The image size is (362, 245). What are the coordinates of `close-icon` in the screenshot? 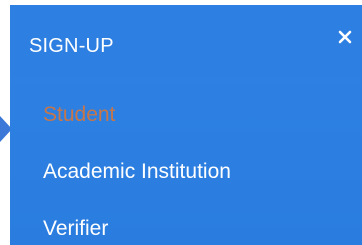 It's located at (345, 37).